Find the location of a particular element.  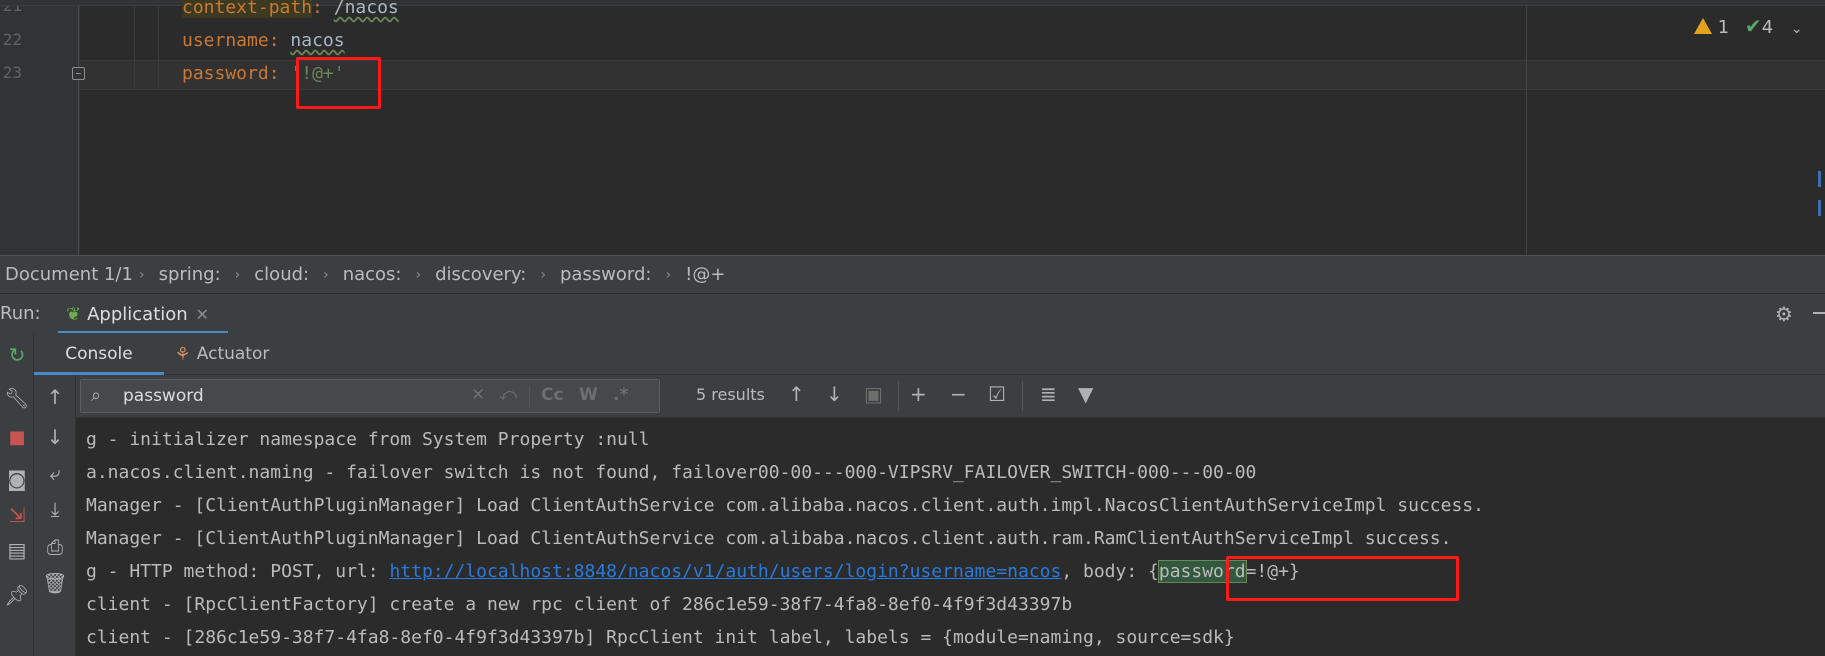

annotation-box-password-value is located at coordinates (338, 83).